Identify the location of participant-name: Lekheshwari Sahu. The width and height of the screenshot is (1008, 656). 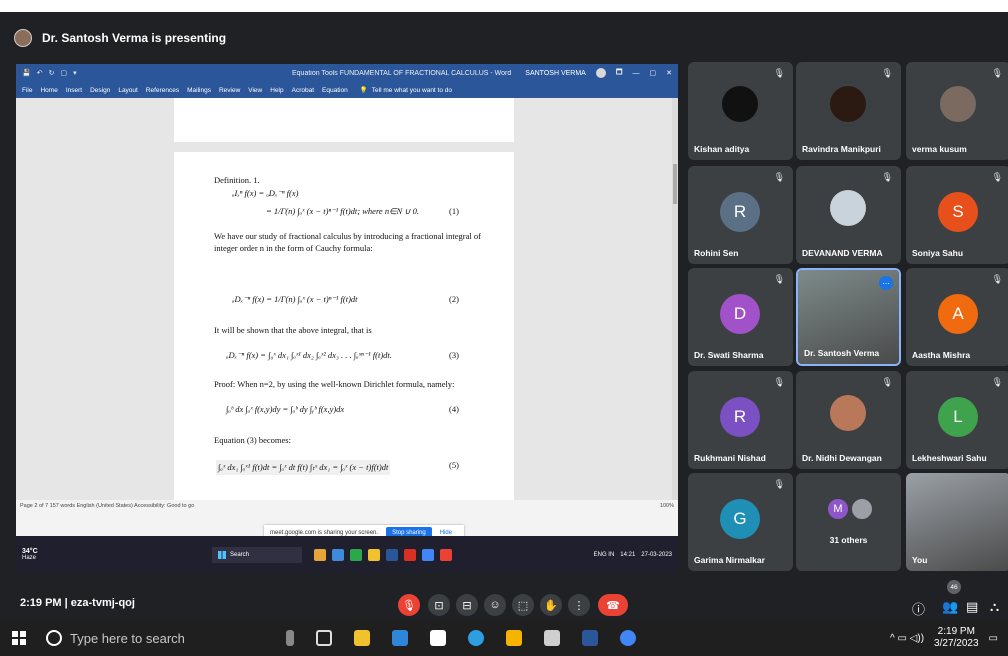
(949, 458).